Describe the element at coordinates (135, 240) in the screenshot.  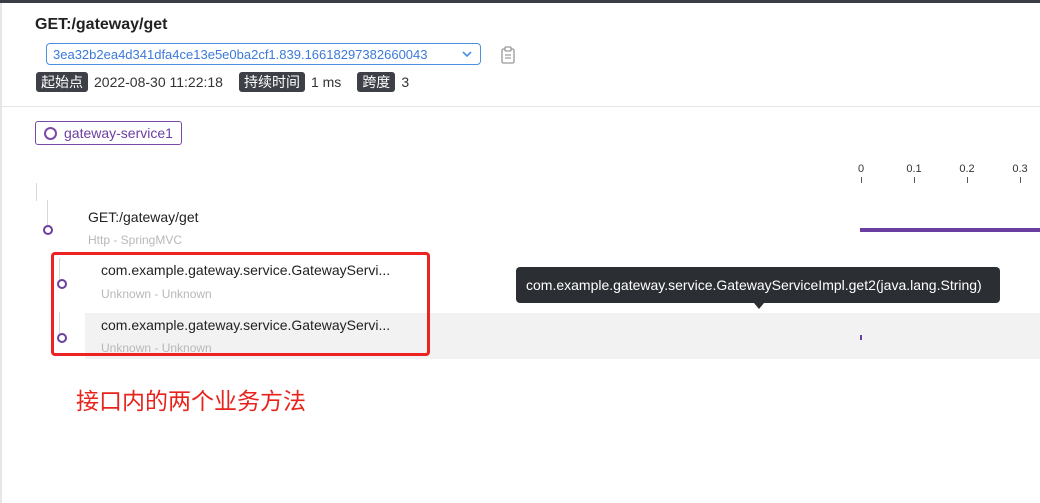
I see `span-type: Http - SpringMVC` at that location.